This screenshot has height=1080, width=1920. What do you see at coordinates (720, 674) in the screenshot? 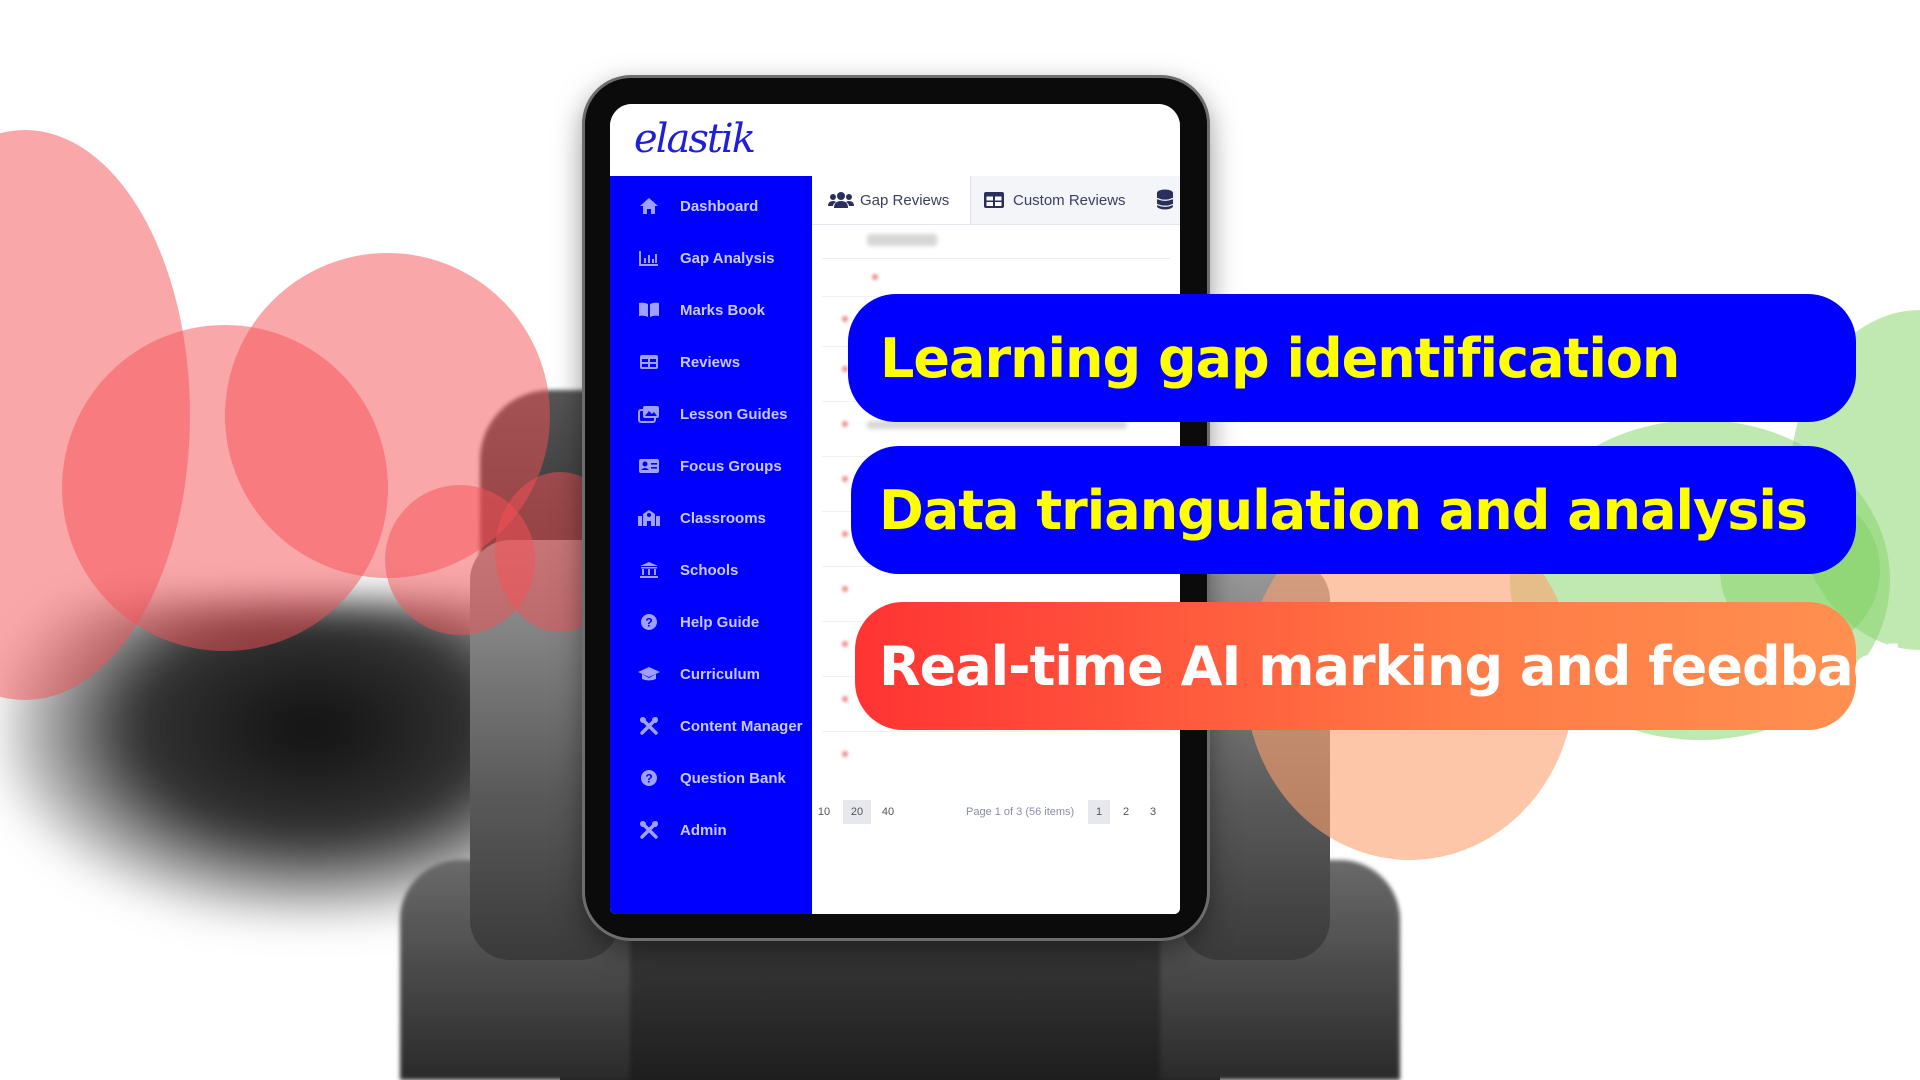
I see `sidebar-item-label: Curriculum` at bounding box center [720, 674].